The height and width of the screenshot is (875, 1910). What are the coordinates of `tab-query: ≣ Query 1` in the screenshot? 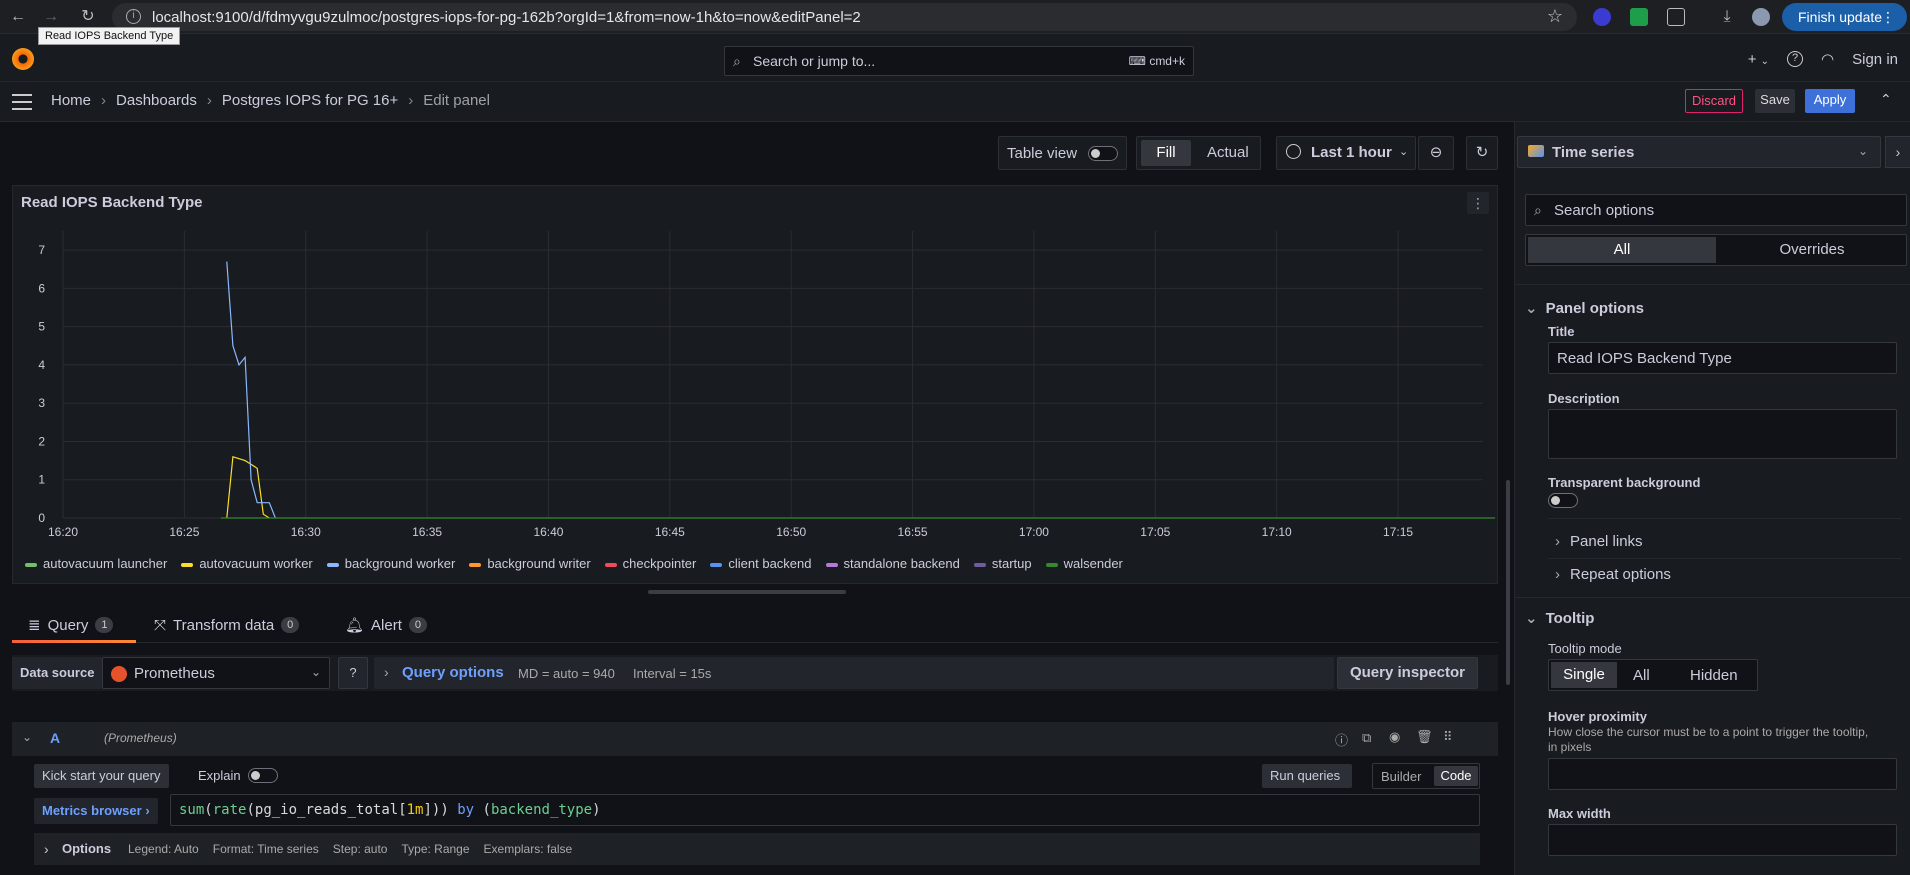 It's located at (71, 625).